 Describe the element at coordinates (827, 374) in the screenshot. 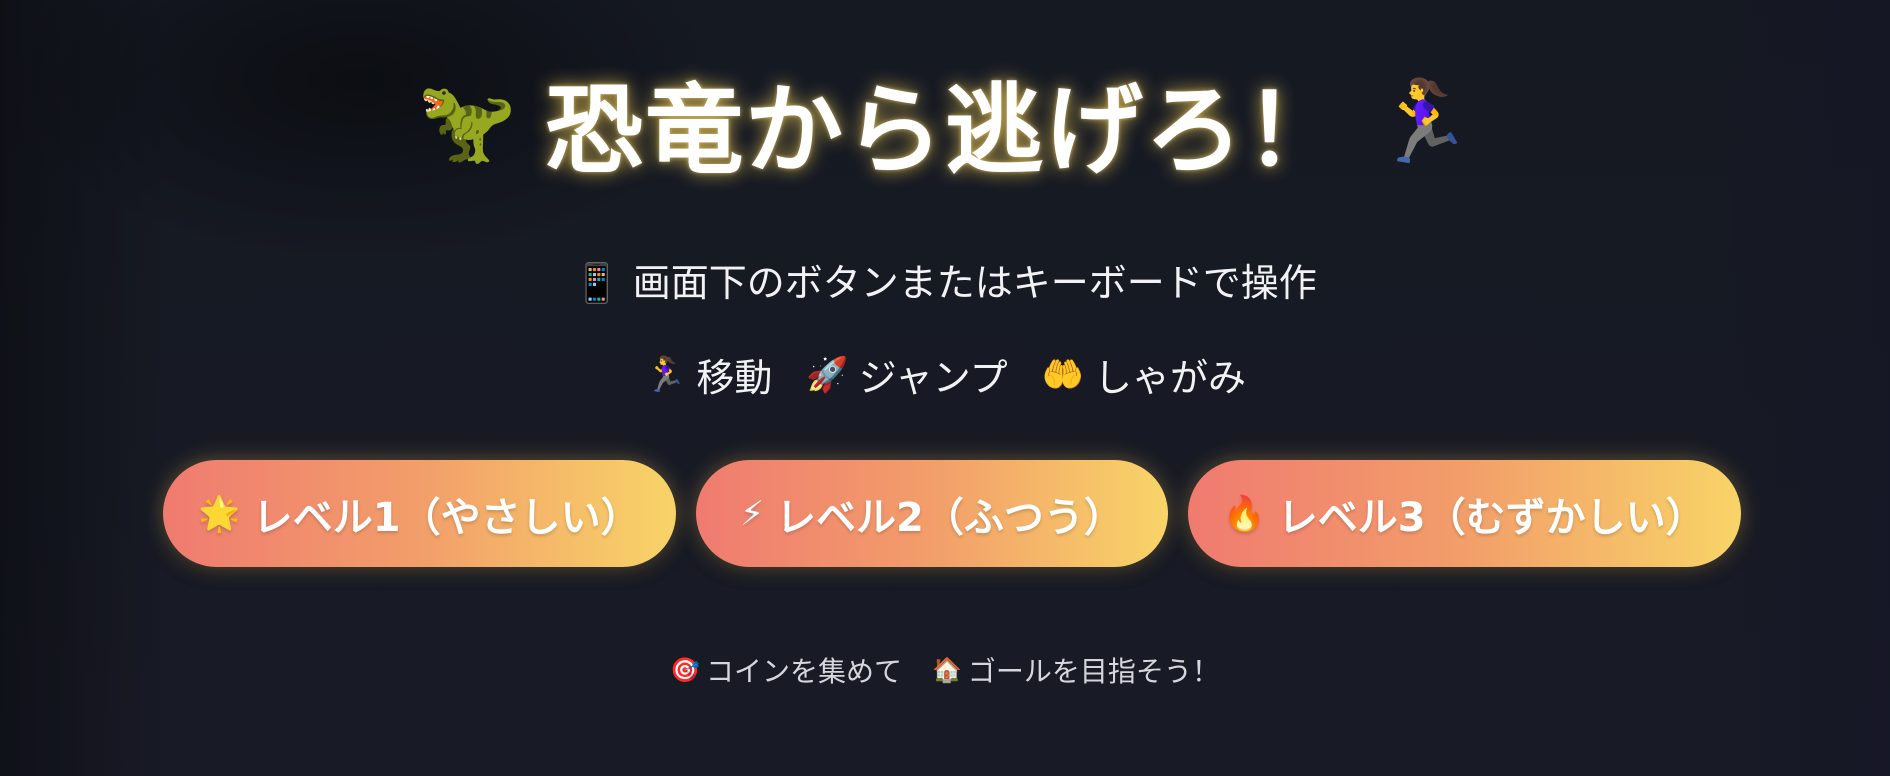

I see `rocket-icon: 🚀` at that location.